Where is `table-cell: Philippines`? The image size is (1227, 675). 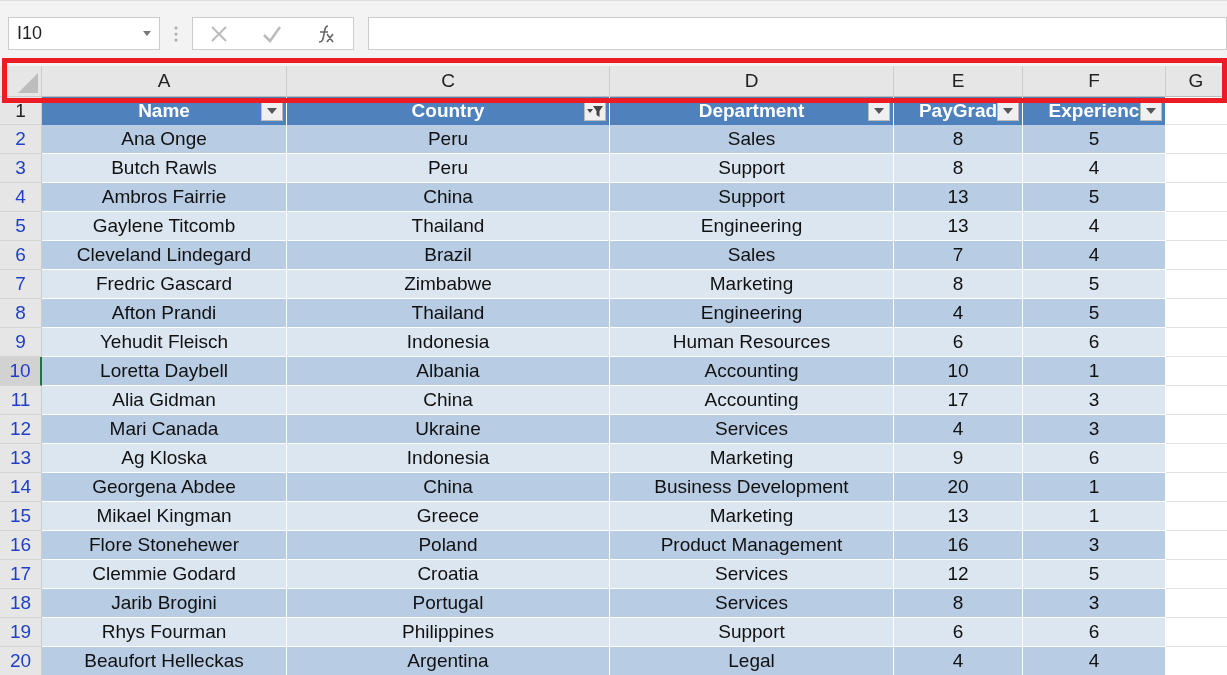 table-cell: Philippines is located at coordinates (448, 632).